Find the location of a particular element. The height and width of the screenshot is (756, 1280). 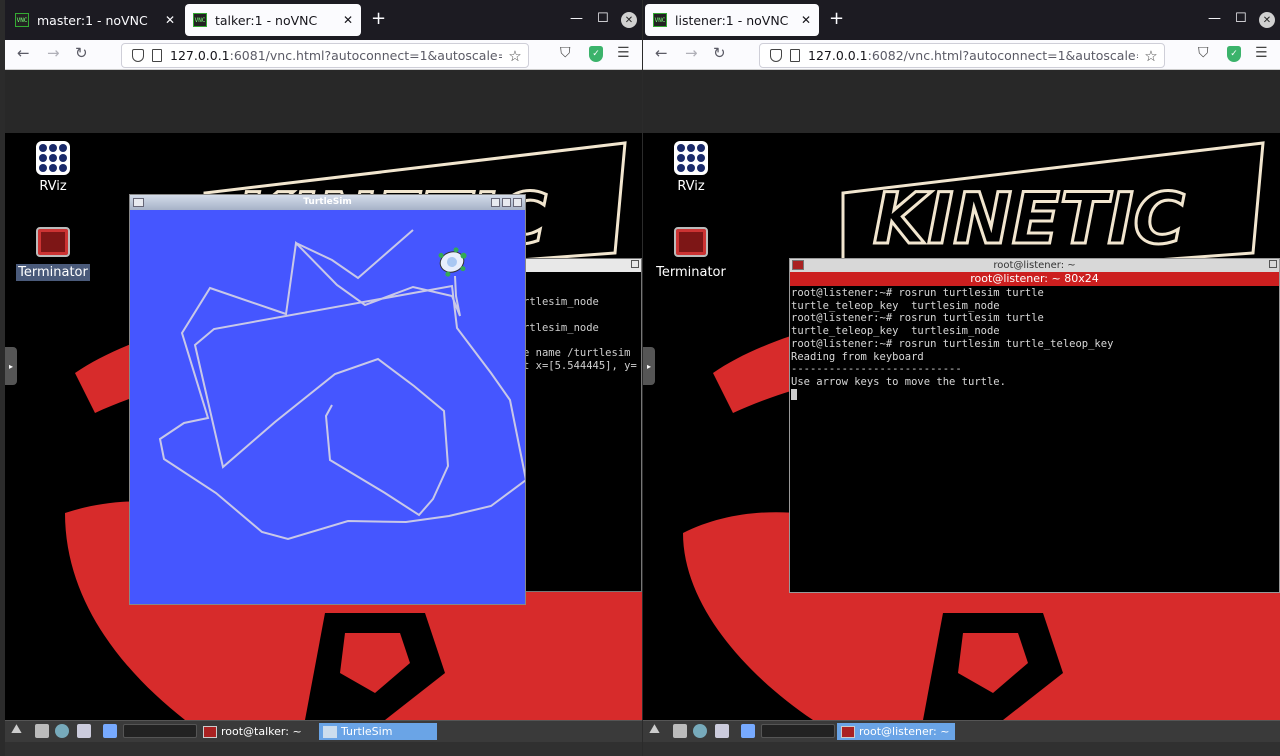

terminator-small-icon is located at coordinates (798, 265).